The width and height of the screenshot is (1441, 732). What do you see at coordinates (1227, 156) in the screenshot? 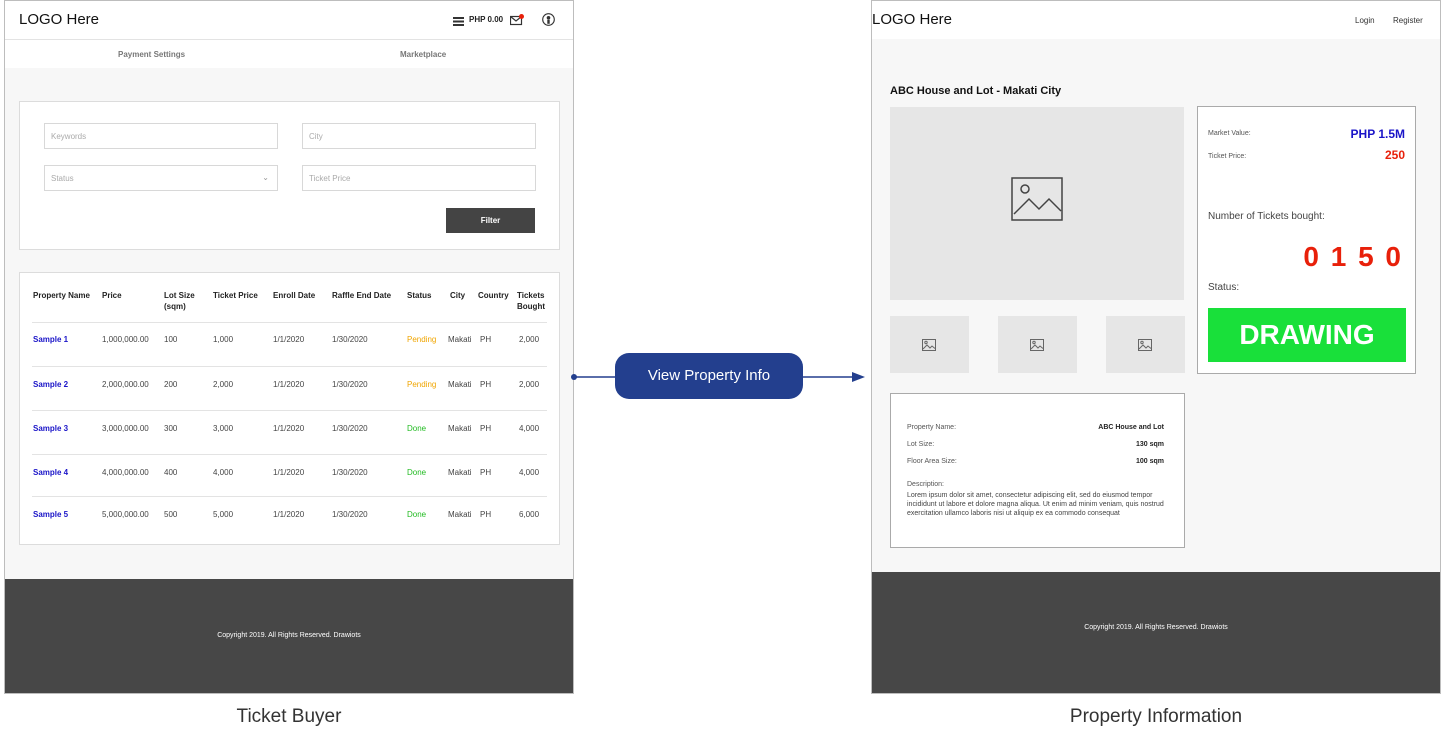
I see `ticket-price-label: Ticket Price:` at bounding box center [1227, 156].